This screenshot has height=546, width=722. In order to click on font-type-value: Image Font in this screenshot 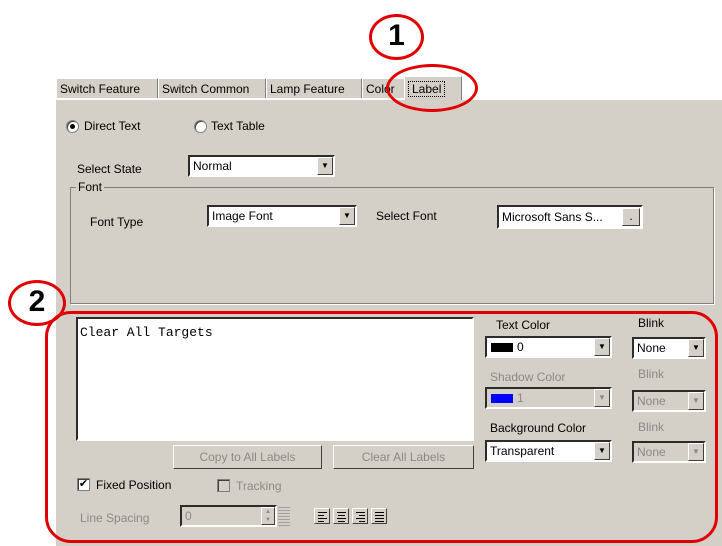, I will do `click(242, 216)`.